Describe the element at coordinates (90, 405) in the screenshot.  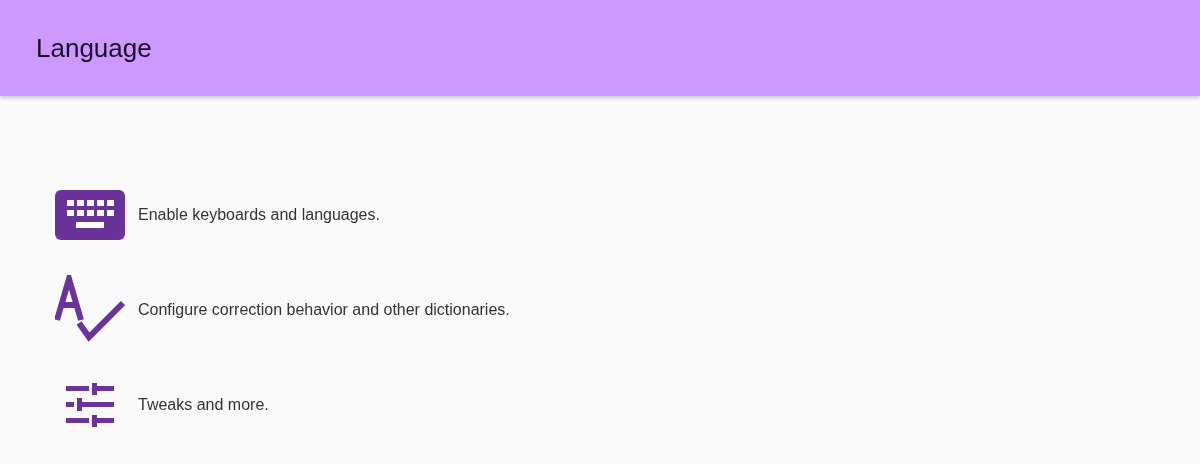
I see `sliders-icon` at that location.